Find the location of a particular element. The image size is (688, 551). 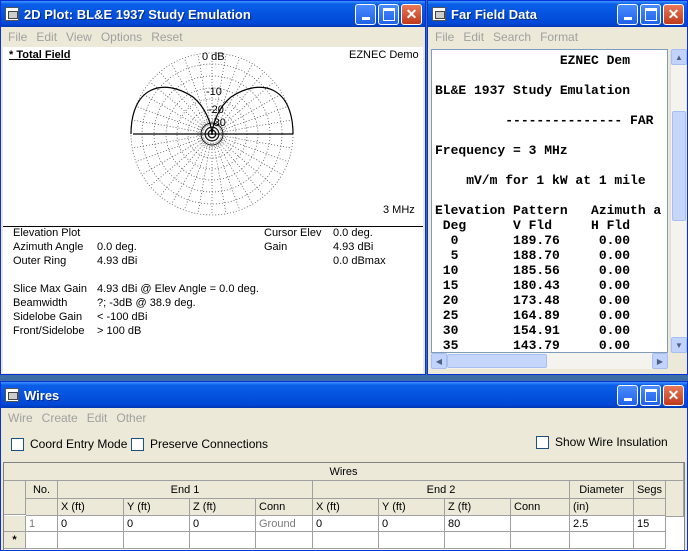

ring-label-0db: 0 dB is located at coordinates (213, 57).